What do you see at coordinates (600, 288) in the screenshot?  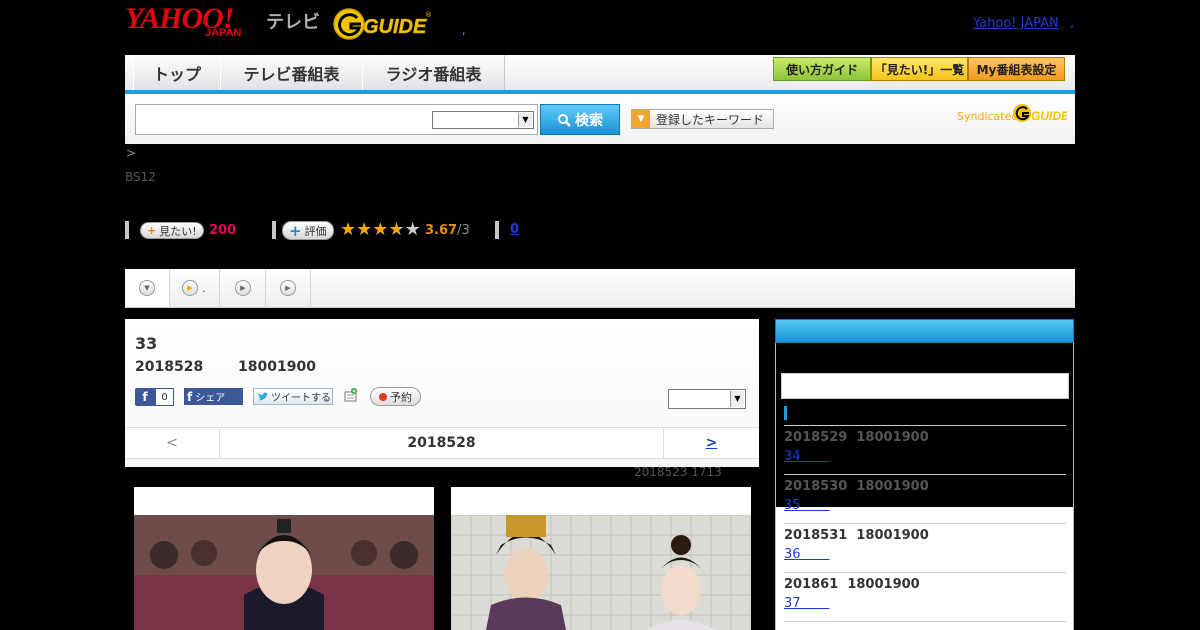 I see `content-tabs: ▼ ▶ . ▶ ▶` at bounding box center [600, 288].